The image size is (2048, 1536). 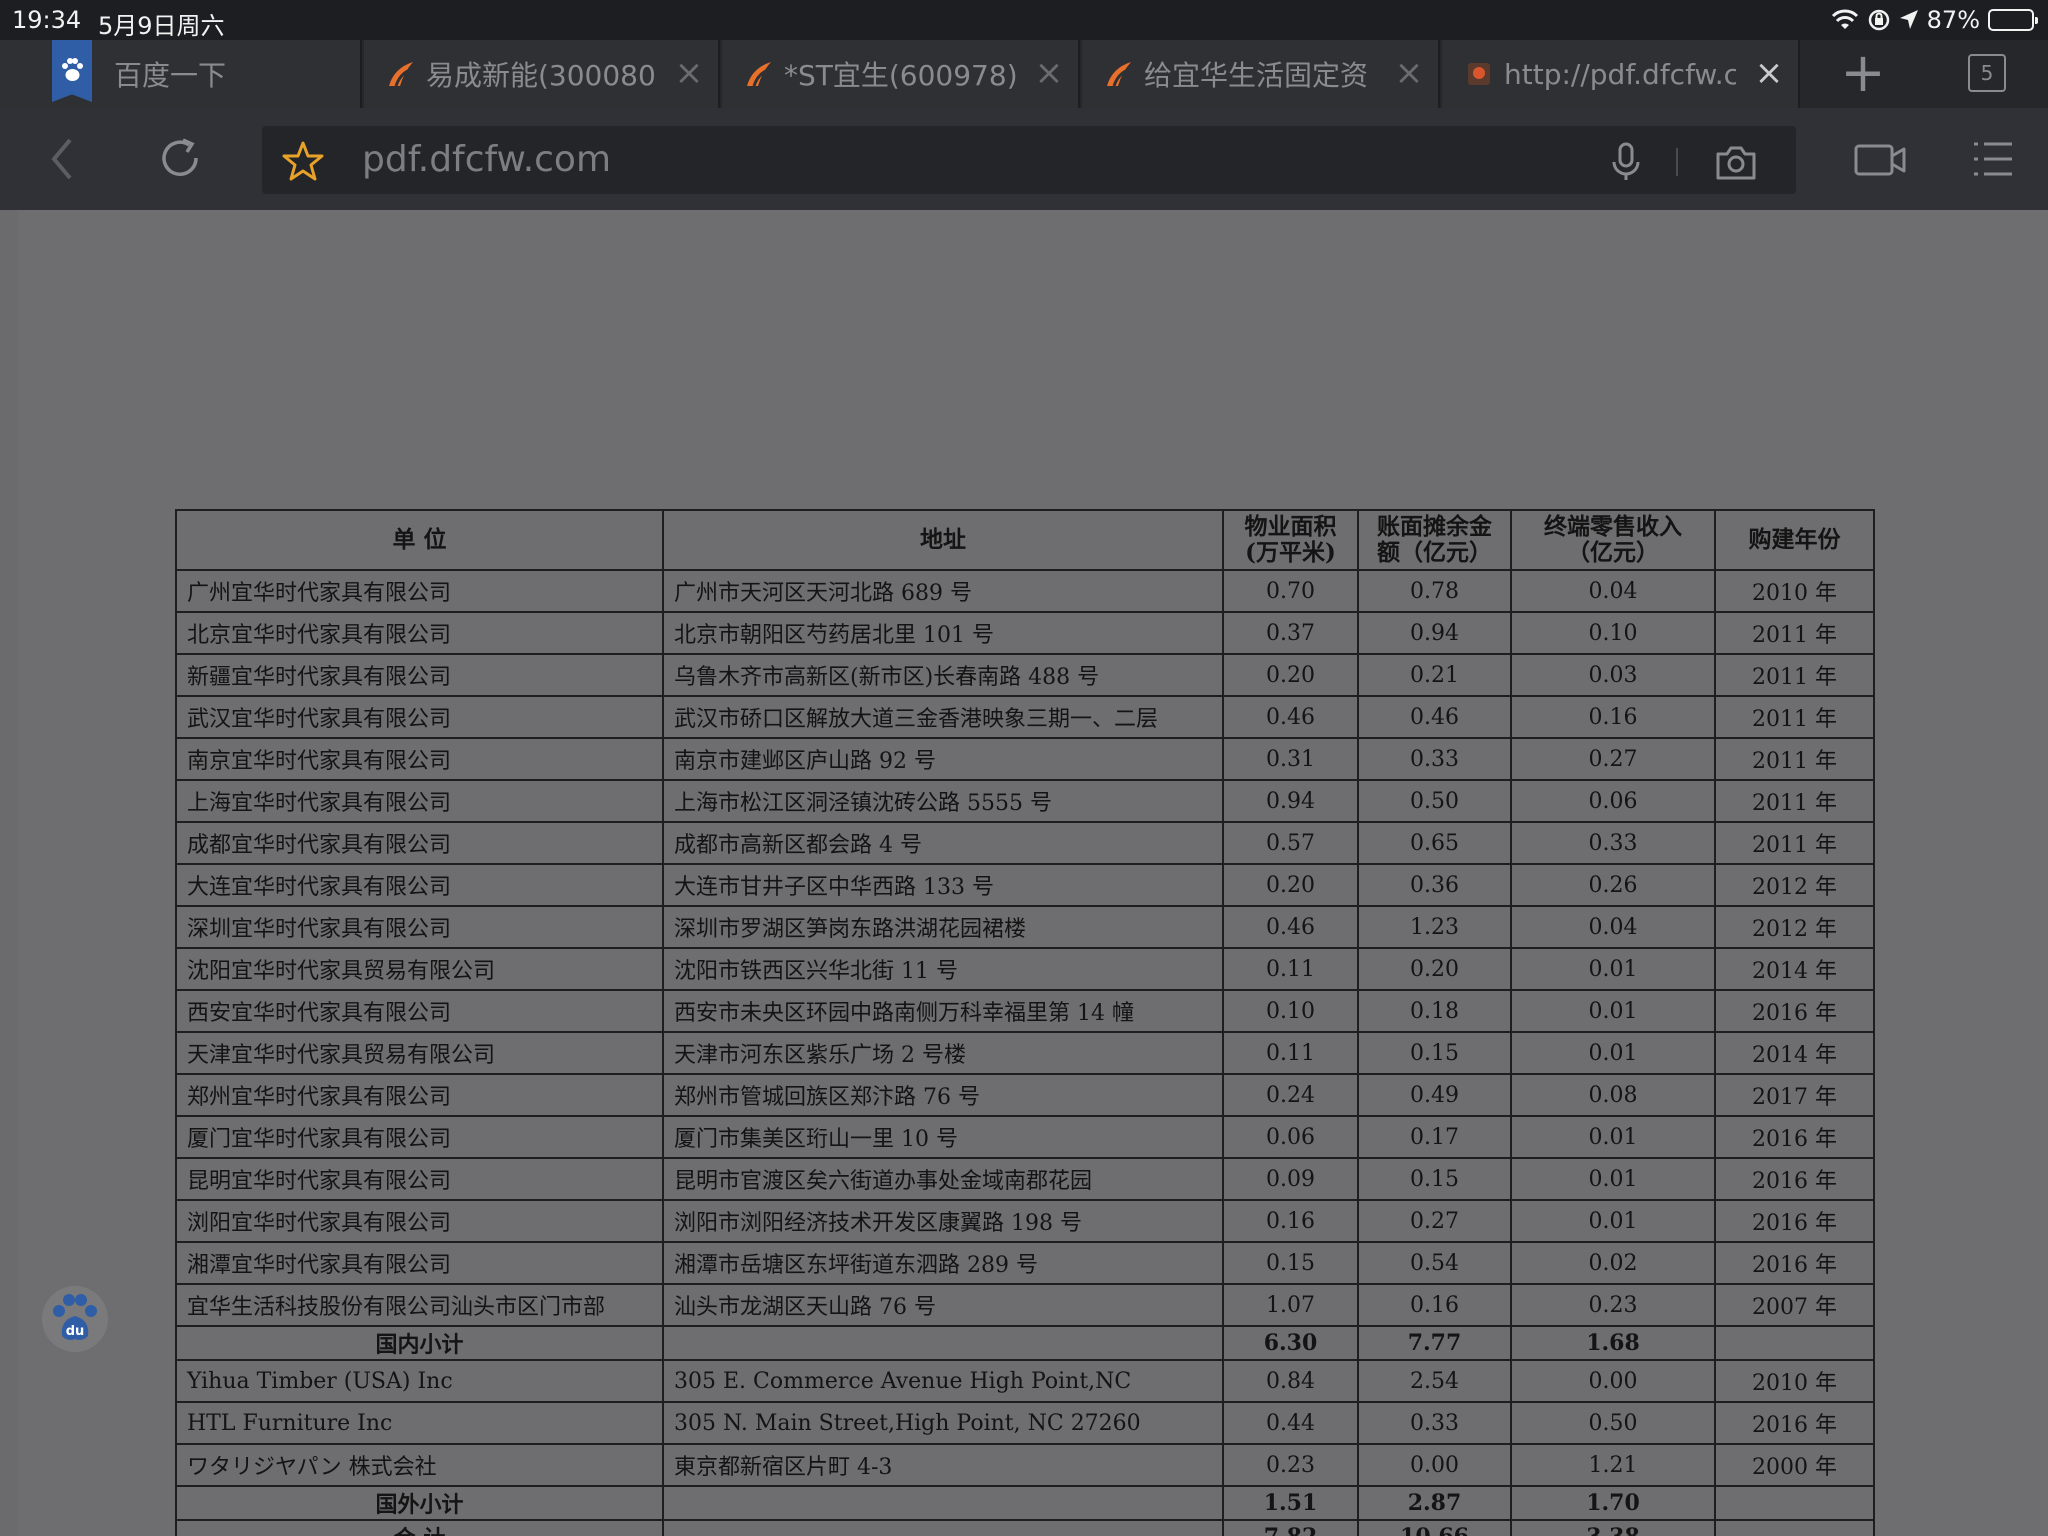 What do you see at coordinates (1987, 73) in the screenshot?
I see `tab-switcher-button: 5` at bounding box center [1987, 73].